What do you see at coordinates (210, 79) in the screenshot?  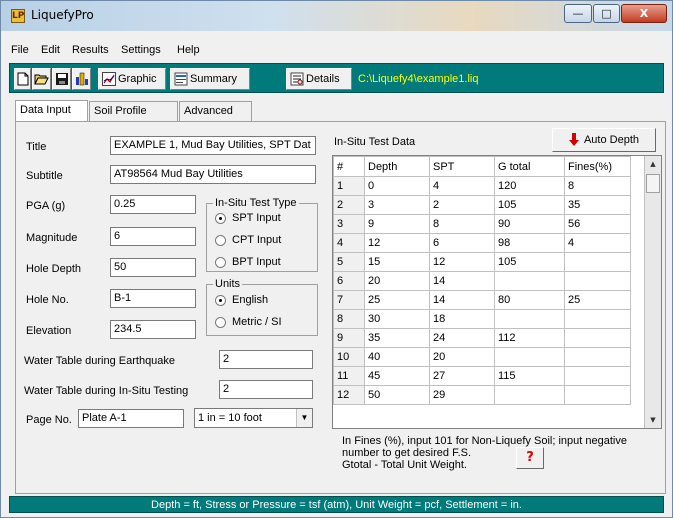 I see `summary-button: Summary` at bounding box center [210, 79].